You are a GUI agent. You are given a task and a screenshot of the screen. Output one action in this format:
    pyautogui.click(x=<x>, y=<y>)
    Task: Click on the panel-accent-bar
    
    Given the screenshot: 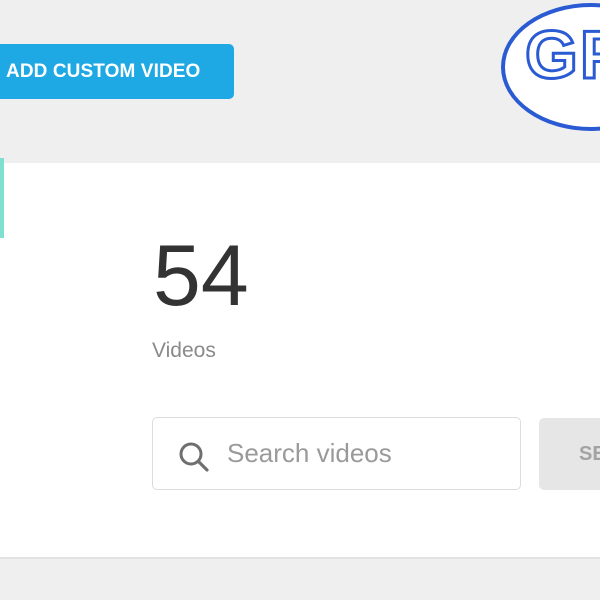 What is the action you would take?
    pyautogui.click(x=2, y=198)
    